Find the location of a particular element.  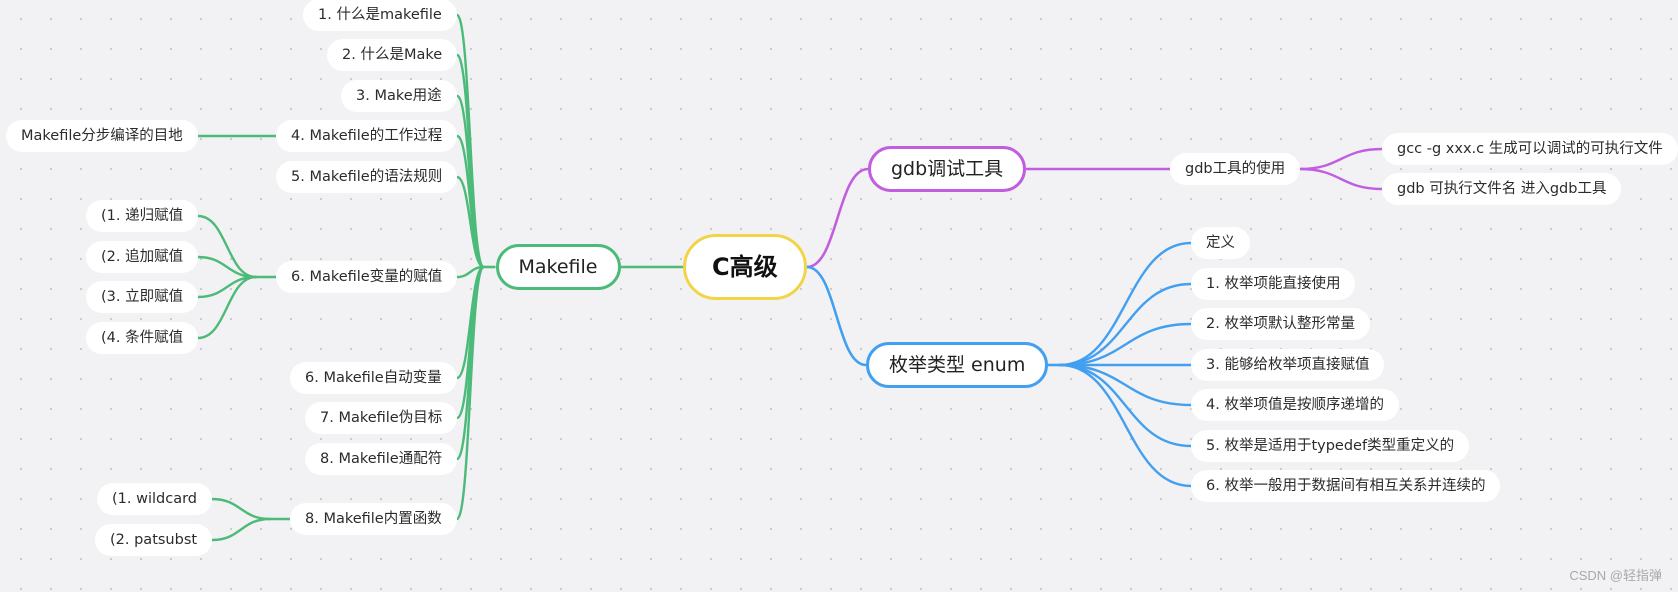

connector-enum-en0 is located at coordinates (1125, 304).